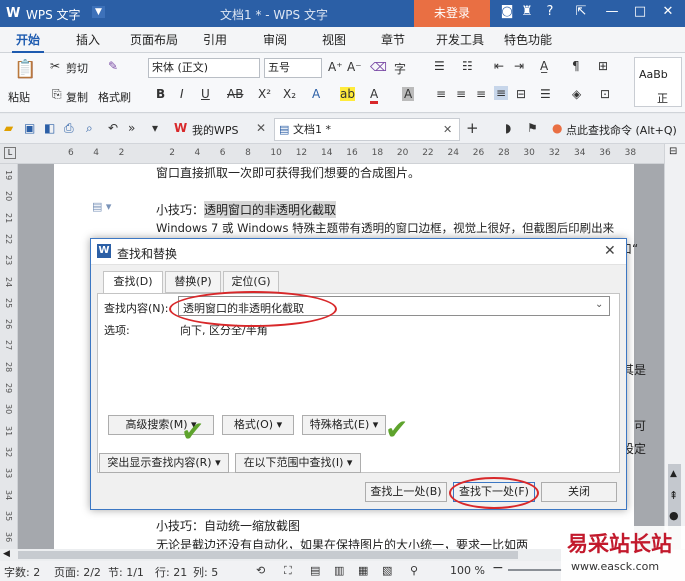 Image resolution: width=685 pixels, height=581 pixels. I want to click on cut-button: 剪切, so click(77, 68).